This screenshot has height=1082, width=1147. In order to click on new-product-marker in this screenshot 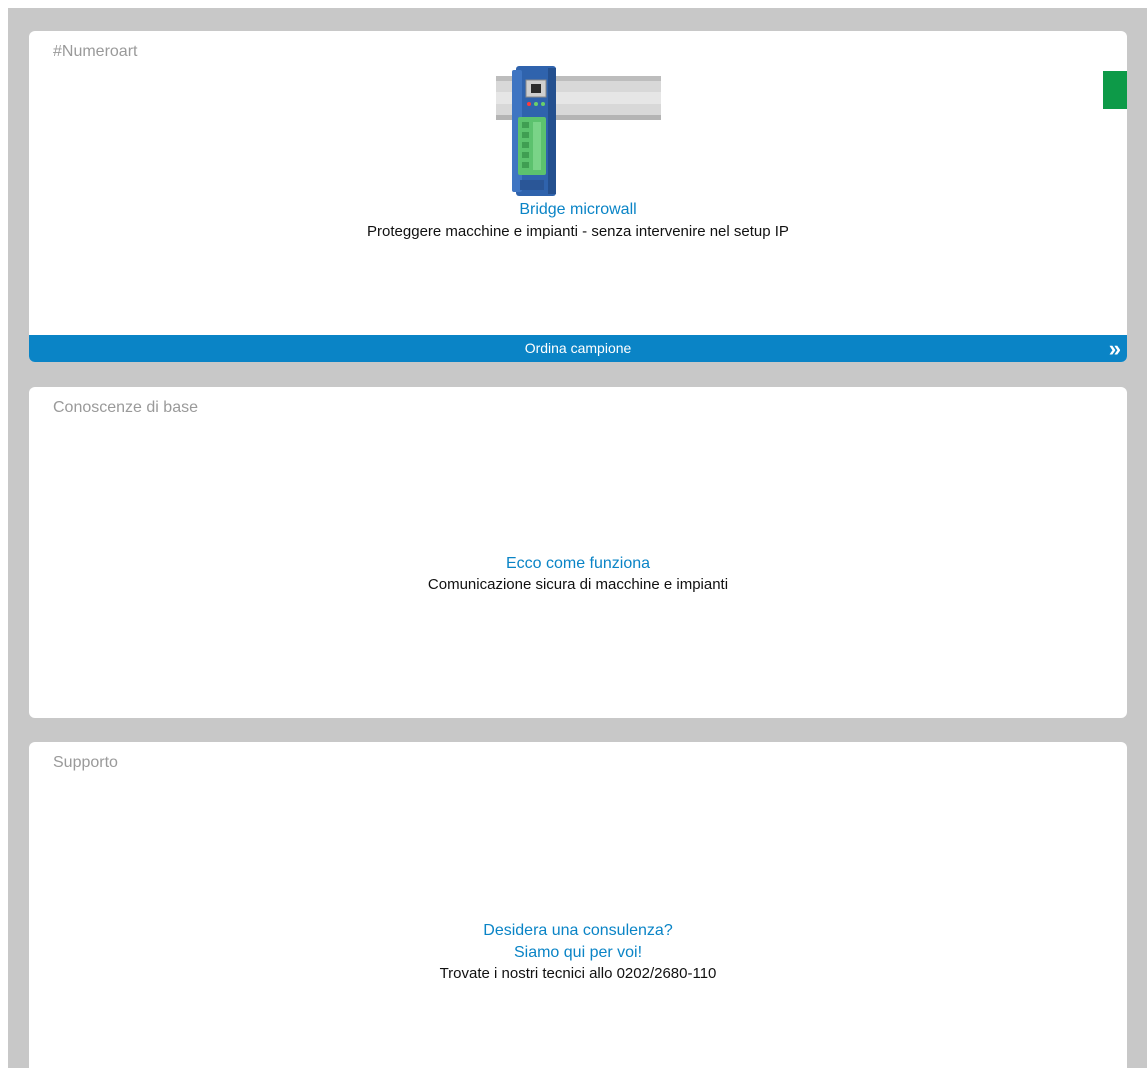, I will do `click(1115, 90)`.